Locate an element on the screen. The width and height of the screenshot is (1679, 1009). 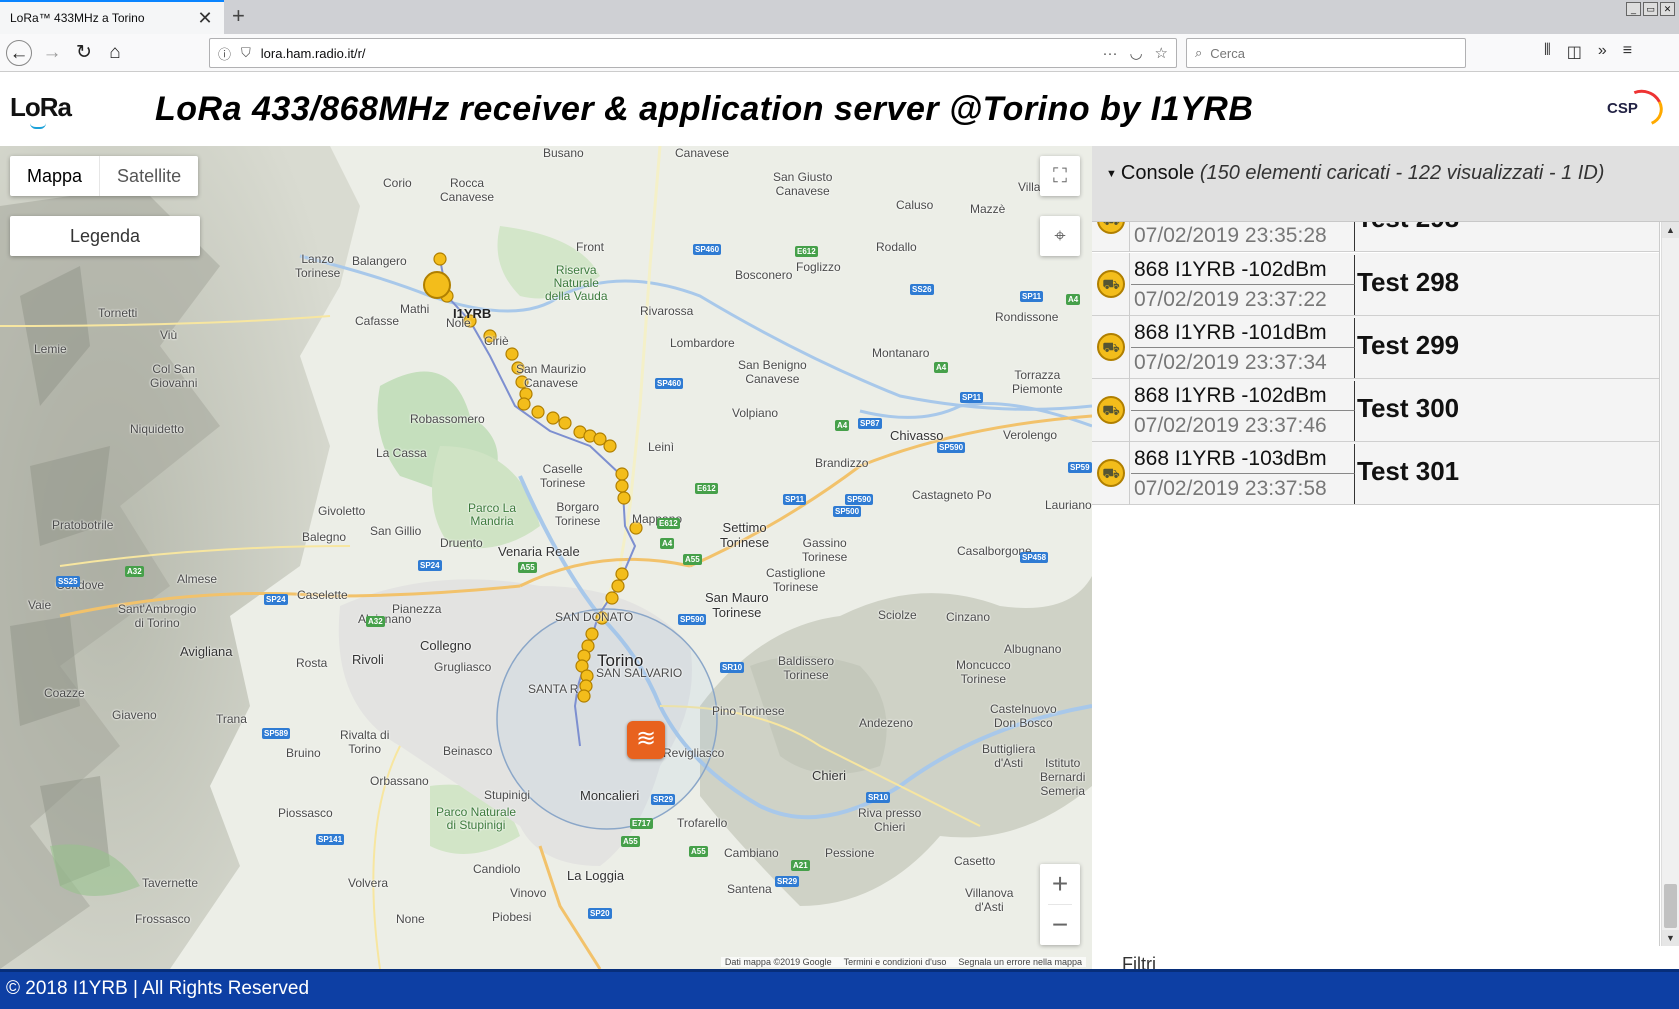
road-badge-sp24a: SP24 is located at coordinates (430, 565).